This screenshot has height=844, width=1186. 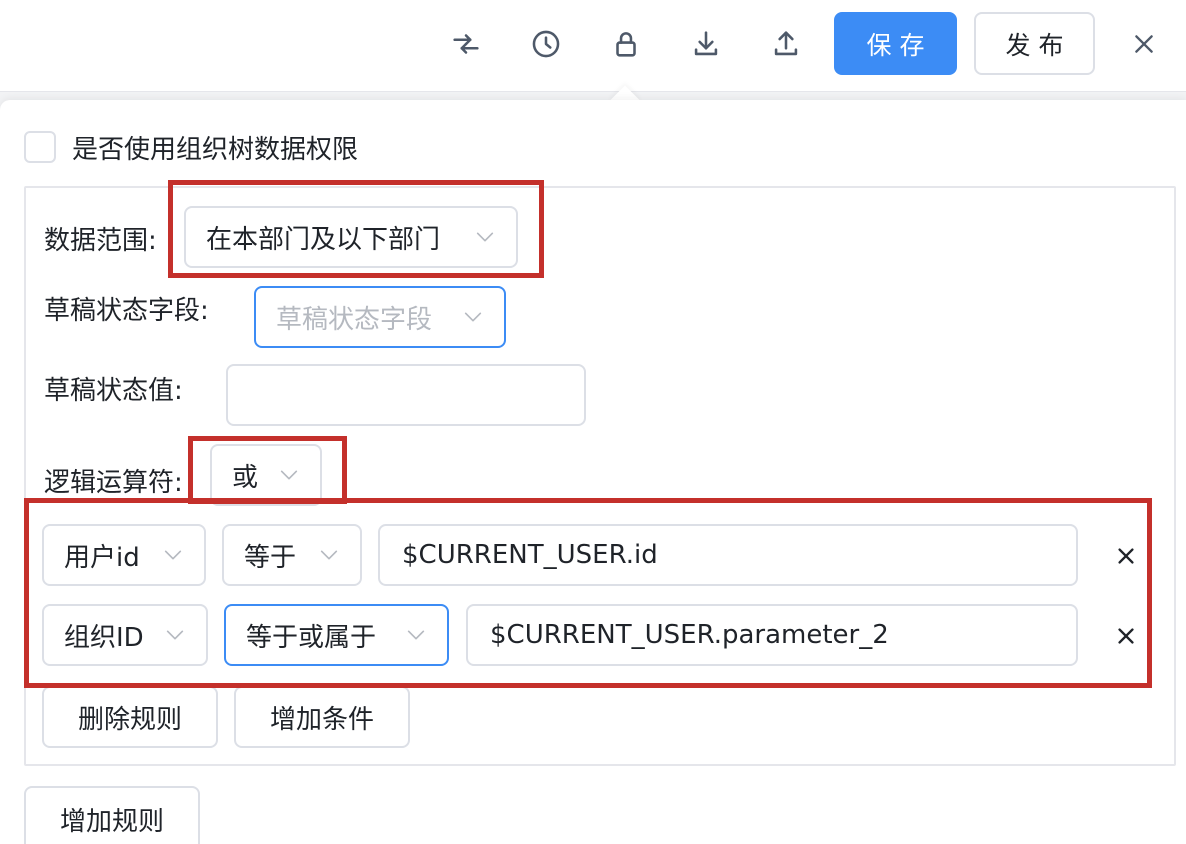 What do you see at coordinates (706, 44) in the screenshot?
I see `download-icon` at bounding box center [706, 44].